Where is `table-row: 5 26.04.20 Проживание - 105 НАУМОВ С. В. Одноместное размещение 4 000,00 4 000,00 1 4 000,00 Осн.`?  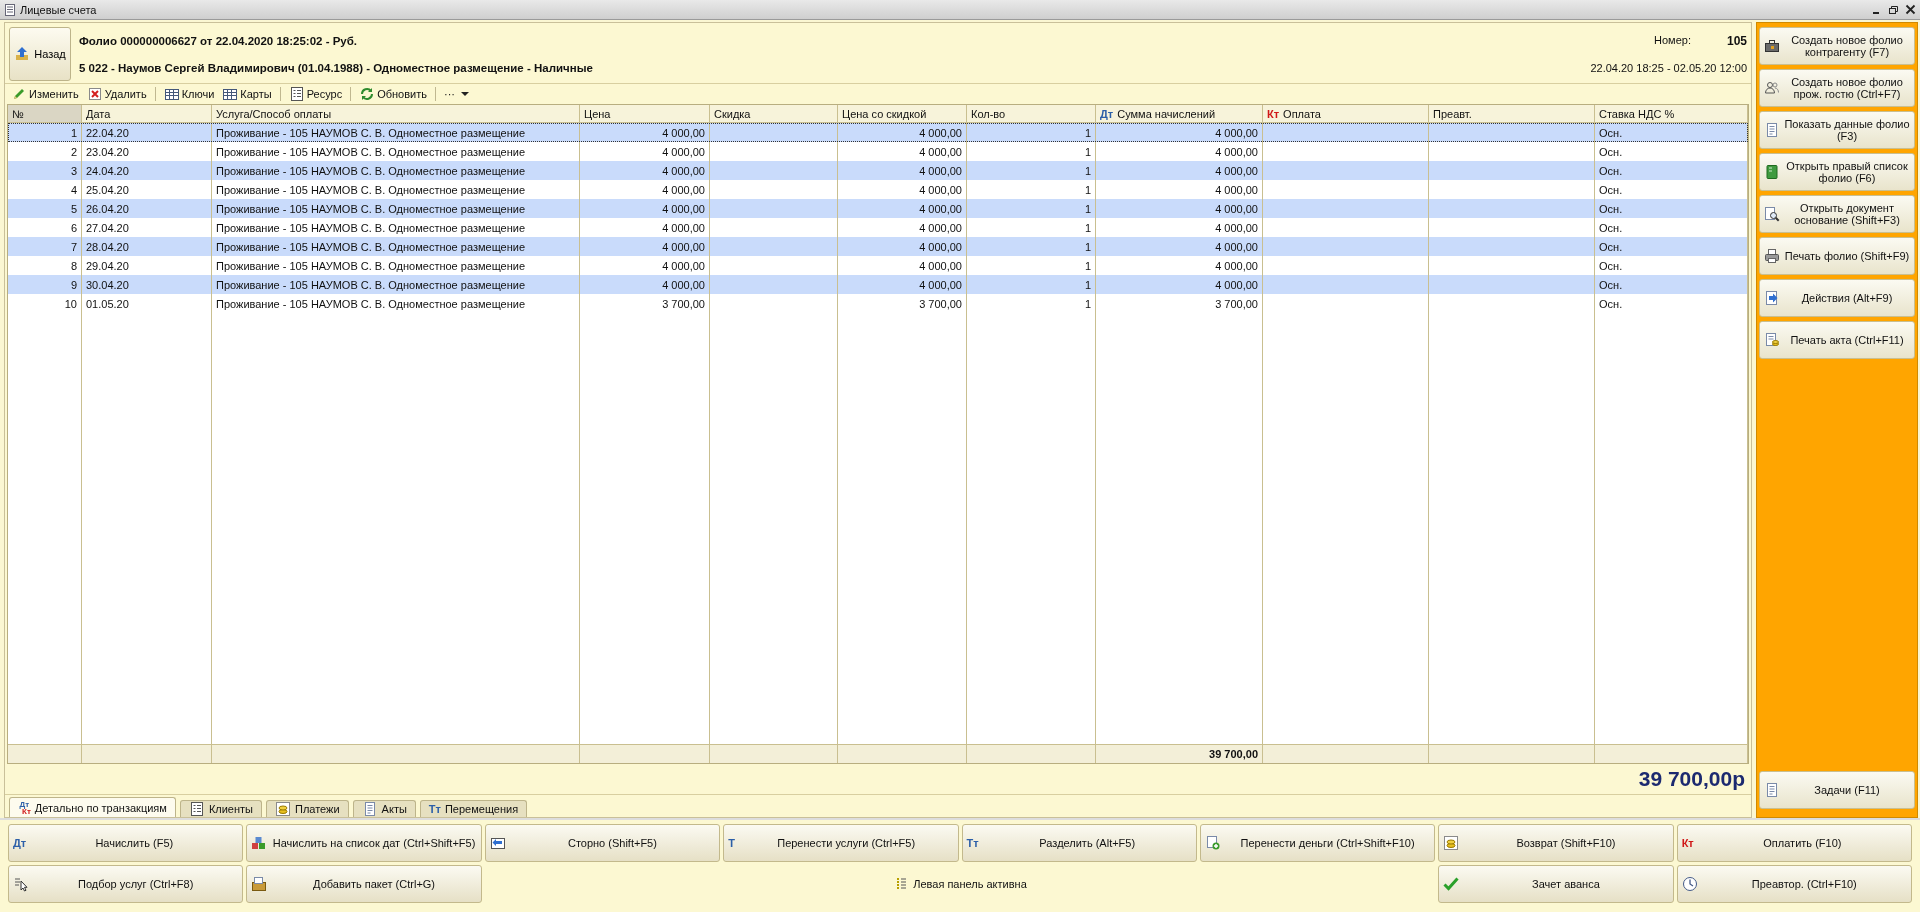 table-row: 5 26.04.20 Проживание - 105 НАУМОВ С. В. Одноместное размещение 4 000,00 4 000,00 1 4 000,00 Осн. is located at coordinates (878, 208).